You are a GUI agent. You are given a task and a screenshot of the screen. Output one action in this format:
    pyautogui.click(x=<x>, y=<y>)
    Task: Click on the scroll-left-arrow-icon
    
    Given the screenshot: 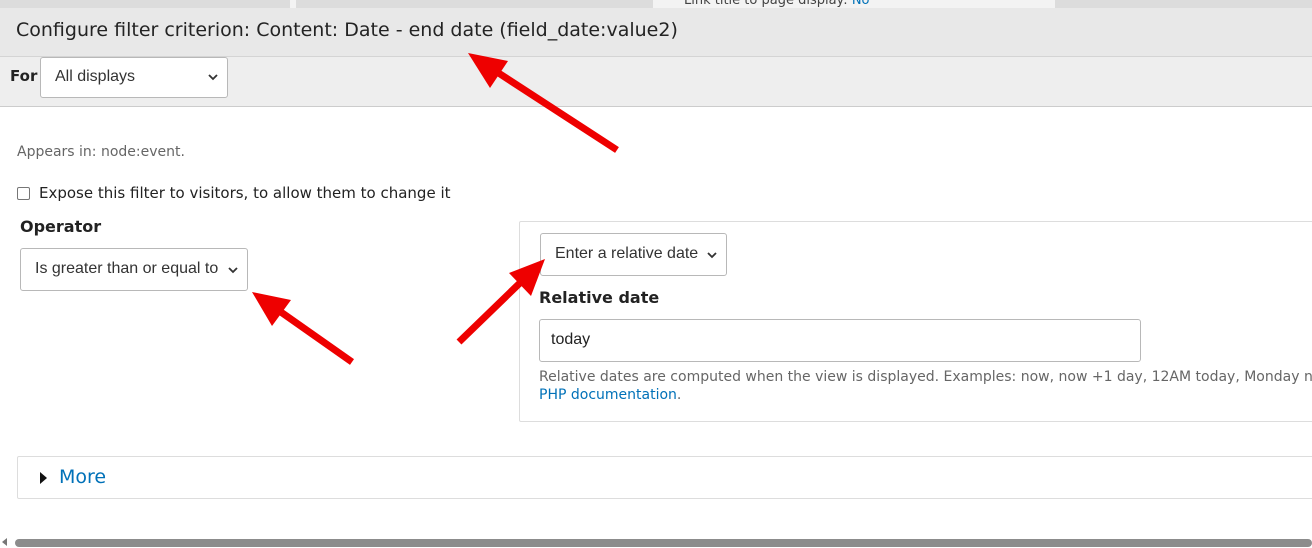 What is the action you would take?
    pyautogui.click(x=4, y=542)
    